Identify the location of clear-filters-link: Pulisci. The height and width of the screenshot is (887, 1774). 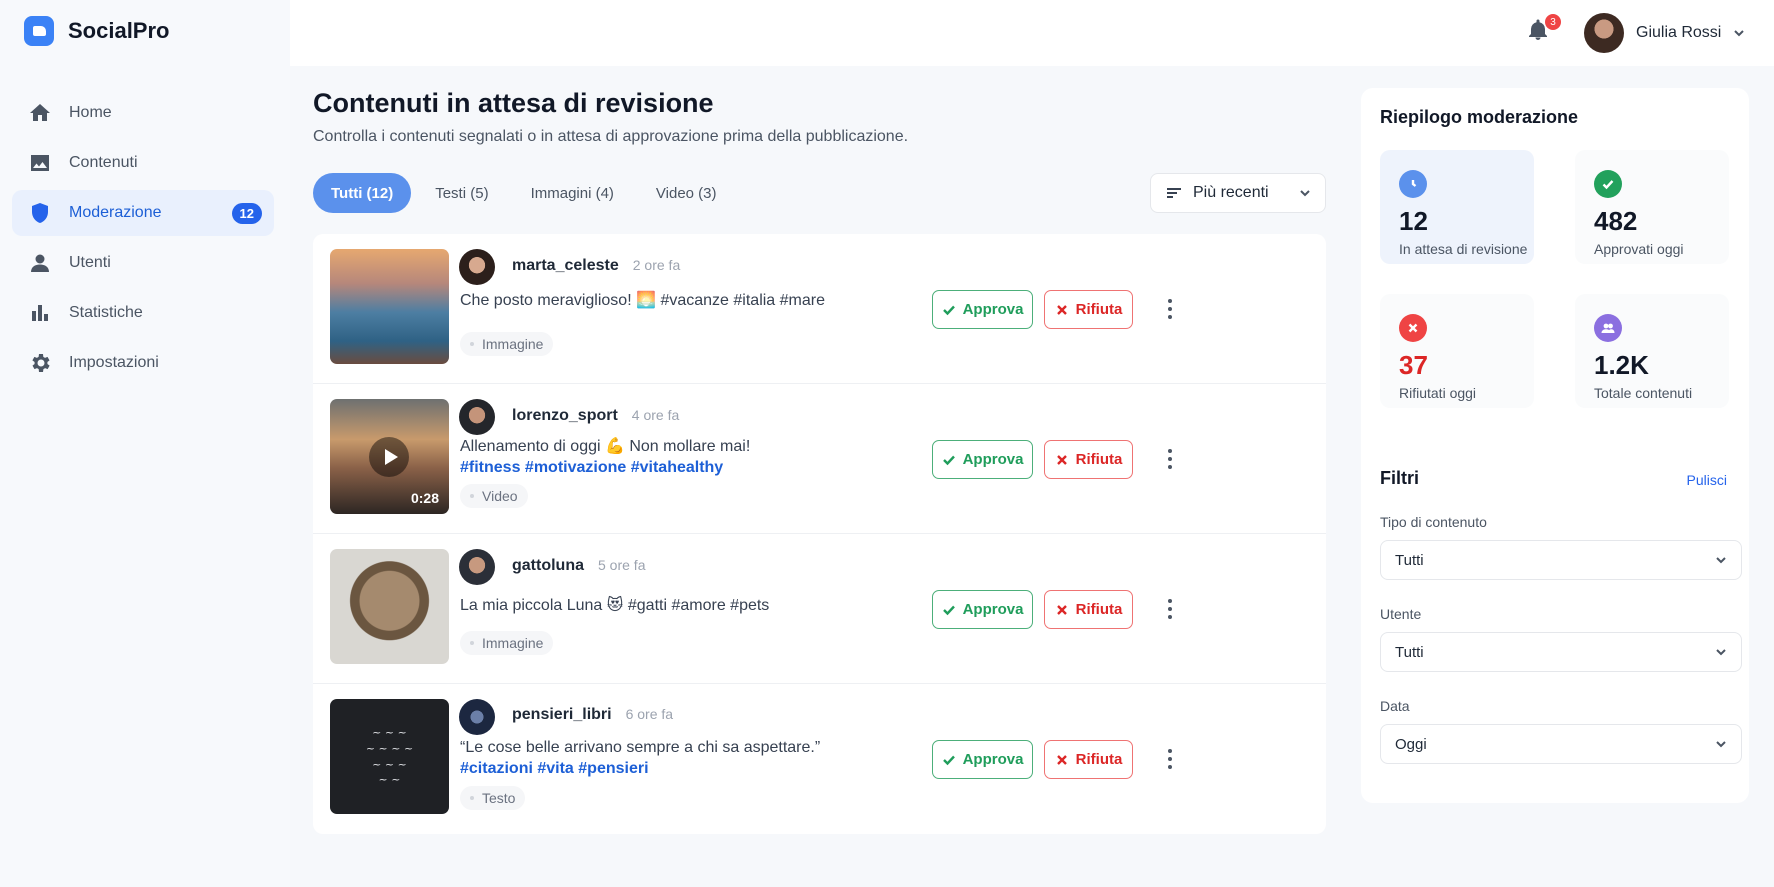
(1707, 480).